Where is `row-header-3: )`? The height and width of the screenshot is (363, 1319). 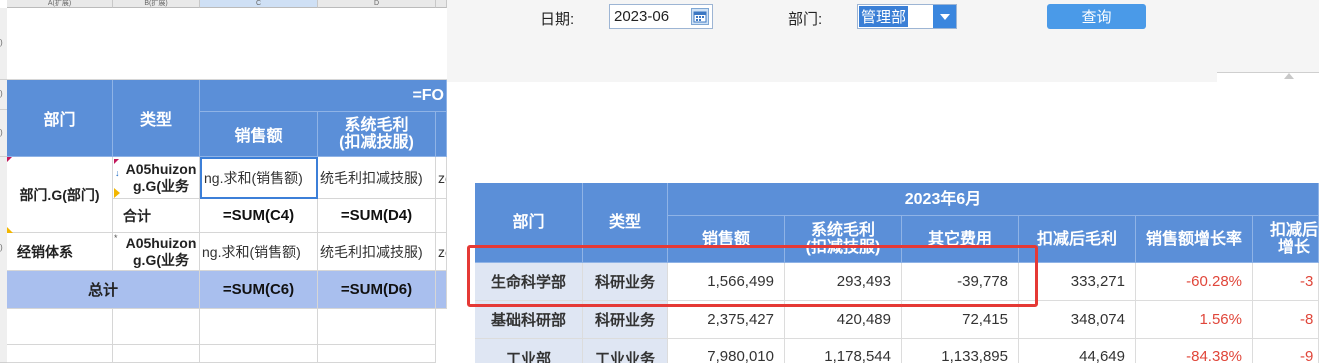 row-header-3: ) is located at coordinates (3, 133).